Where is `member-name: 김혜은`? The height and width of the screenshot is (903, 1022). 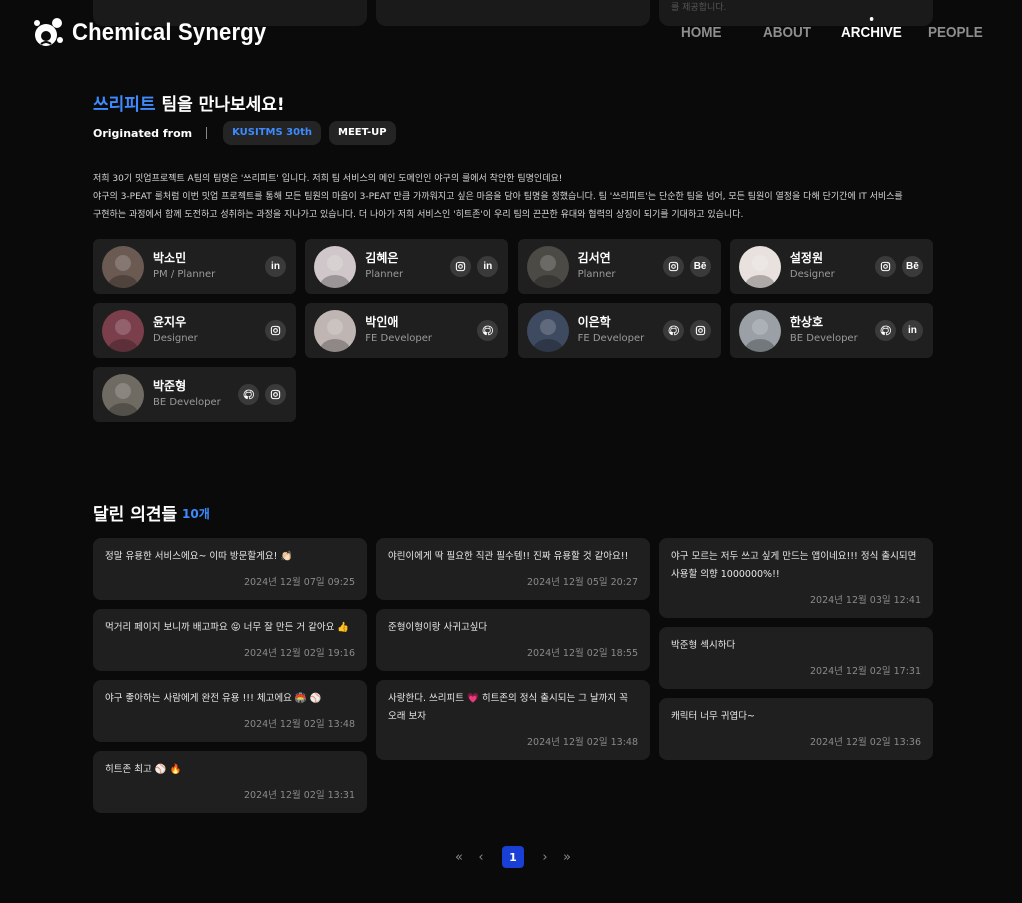
member-name: 김혜은 is located at coordinates (382, 258).